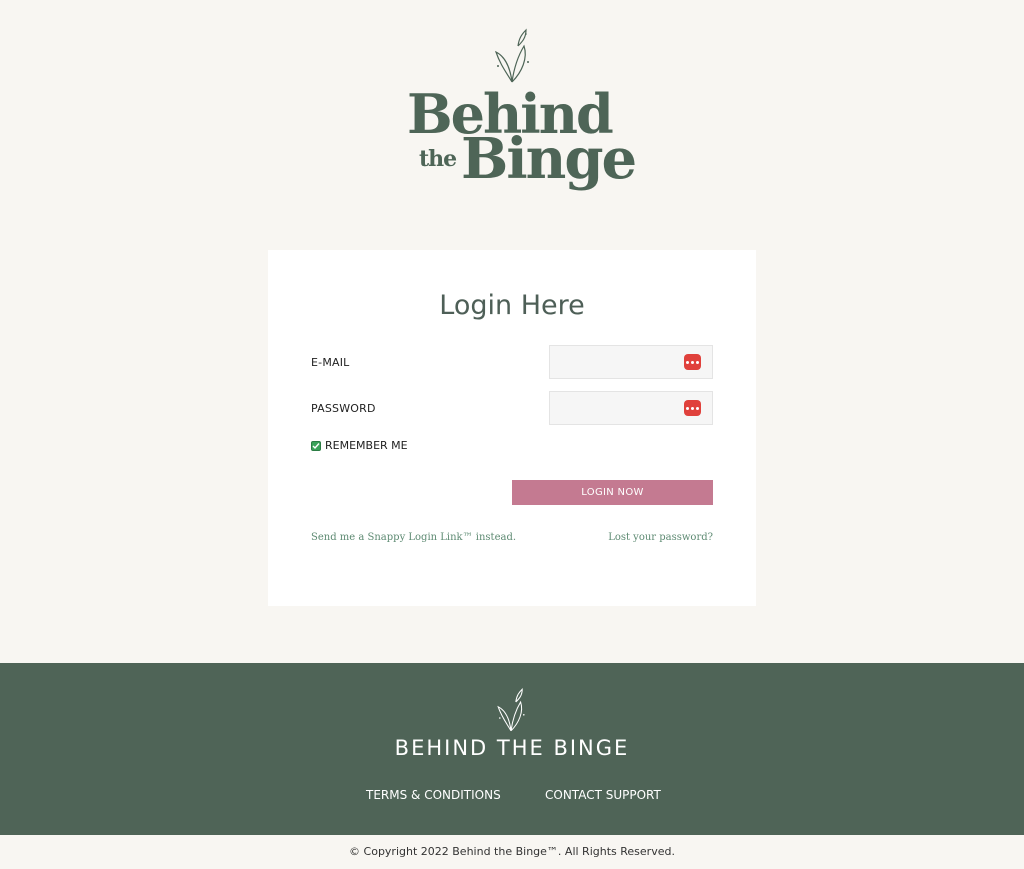  I want to click on terms-link: TERMS & CONDITIONS, so click(433, 795).